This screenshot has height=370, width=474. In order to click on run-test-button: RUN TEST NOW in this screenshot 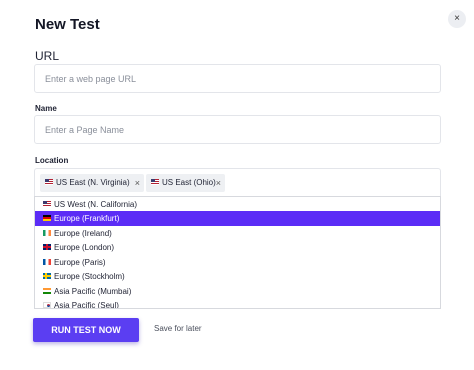, I will do `click(86, 330)`.